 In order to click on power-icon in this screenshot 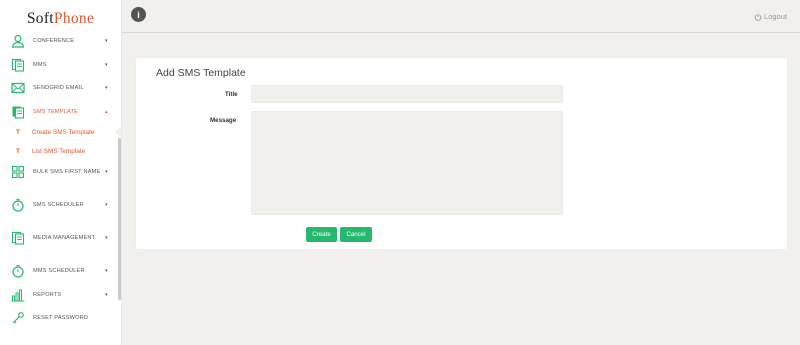, I will do `click(758, 17)`.